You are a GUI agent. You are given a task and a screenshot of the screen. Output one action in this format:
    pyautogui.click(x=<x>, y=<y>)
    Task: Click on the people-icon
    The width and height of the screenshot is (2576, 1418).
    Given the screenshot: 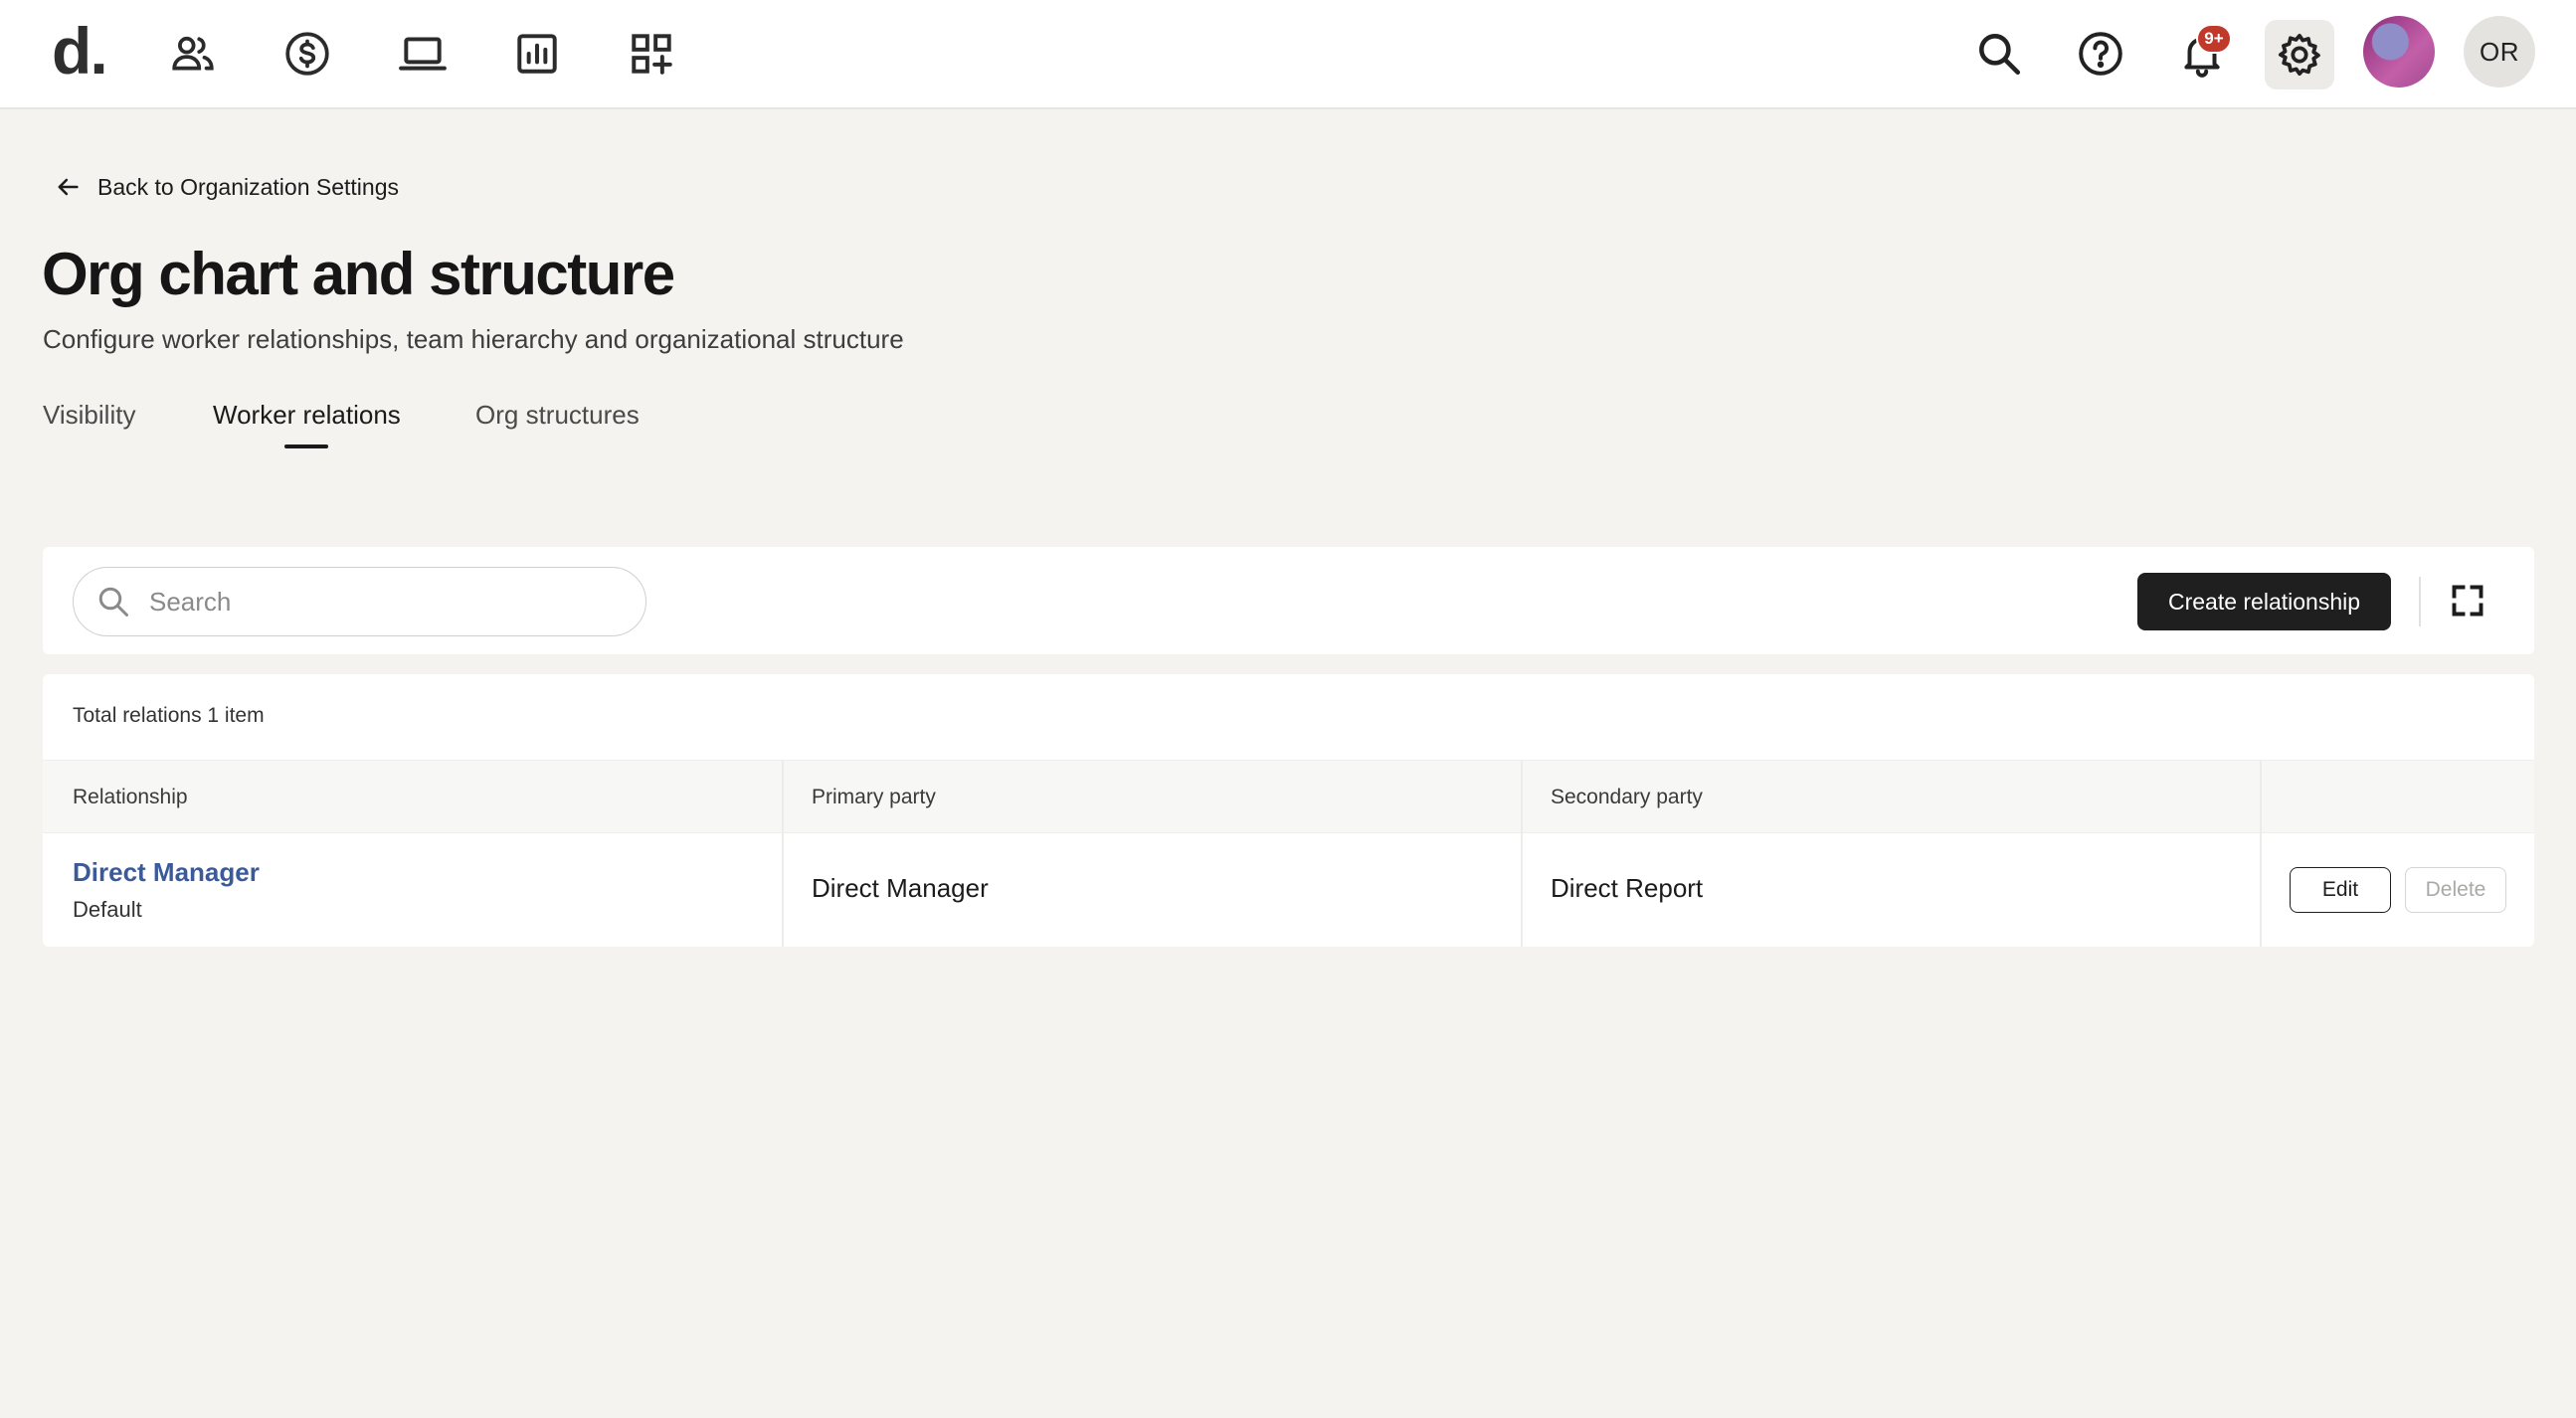 What is the action you would take?
    pyautogui.click(x=193, y=54)
    